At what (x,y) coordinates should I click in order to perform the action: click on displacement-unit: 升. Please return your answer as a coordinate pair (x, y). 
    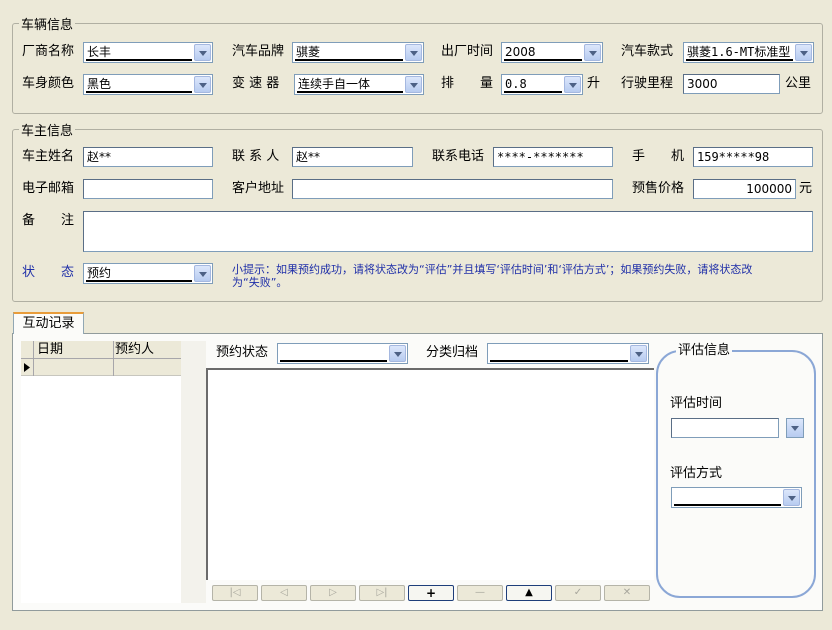
    Looking at the image, I should click on (594, 83).